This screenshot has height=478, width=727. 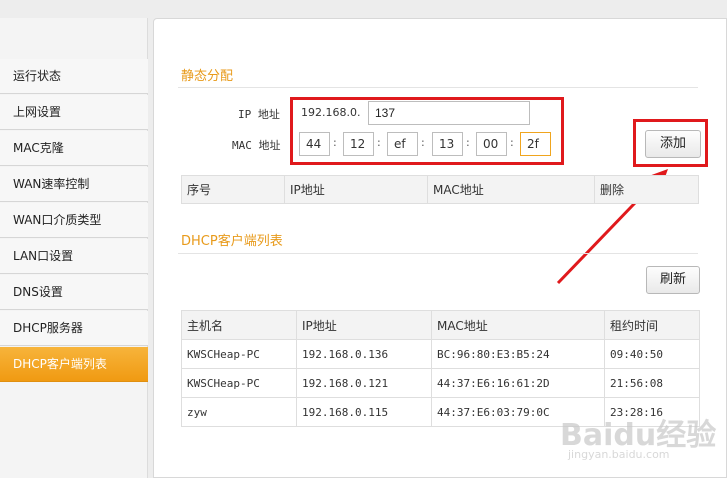 What do you see at coordinates (364, 354) in the screenshot?
I see `cell-ip: 192.168.0.136` at bounding box center [364, 354].